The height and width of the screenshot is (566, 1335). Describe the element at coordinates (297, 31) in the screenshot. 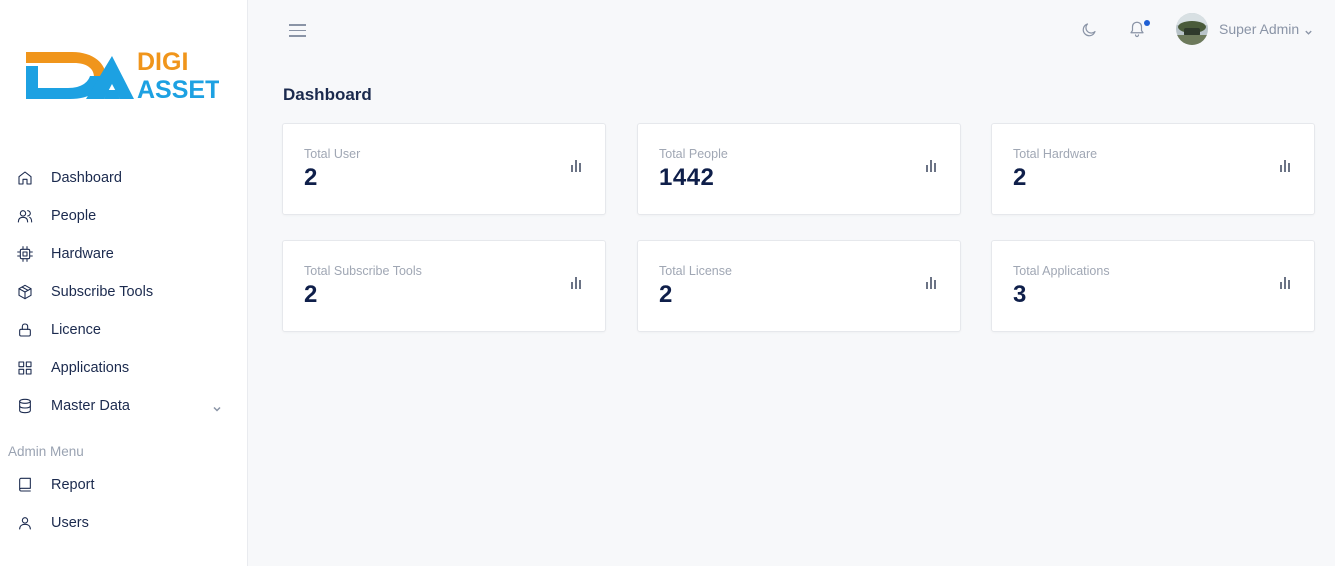

I see `menu-toggle-icon` at that location.